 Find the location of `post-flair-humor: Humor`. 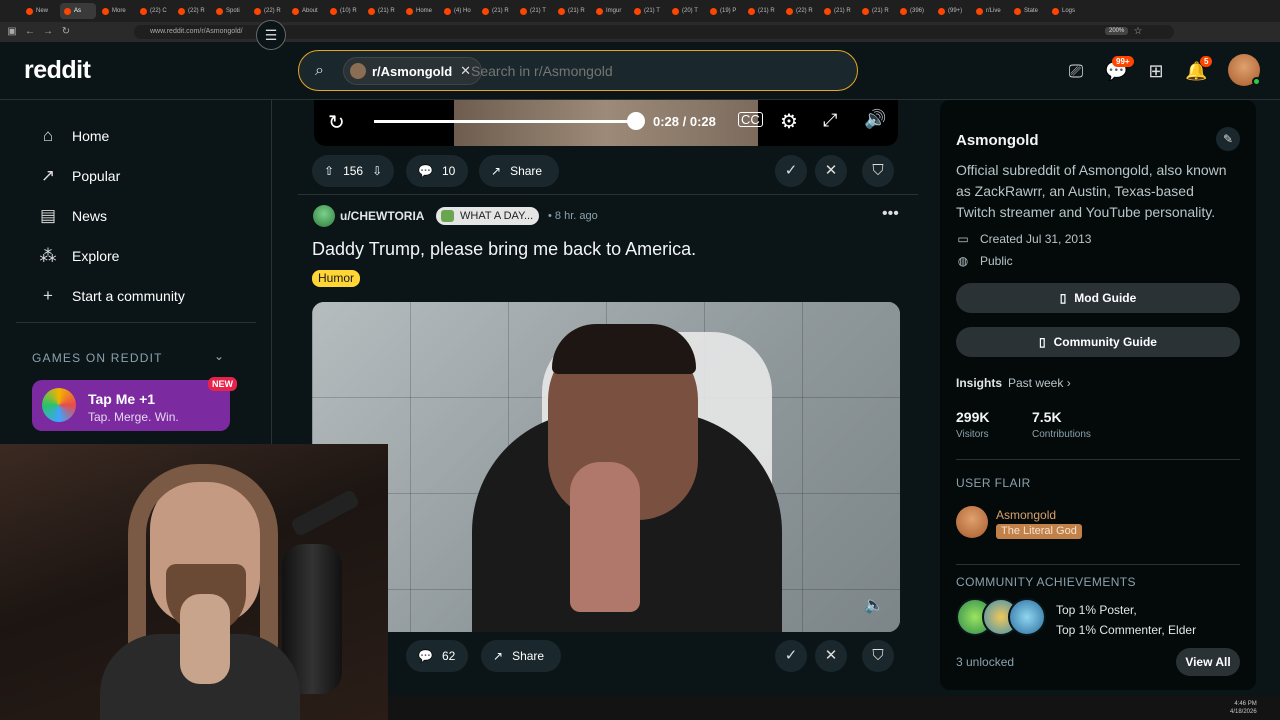

post-flair-humor: Humor is located at coordinates (336, 278).